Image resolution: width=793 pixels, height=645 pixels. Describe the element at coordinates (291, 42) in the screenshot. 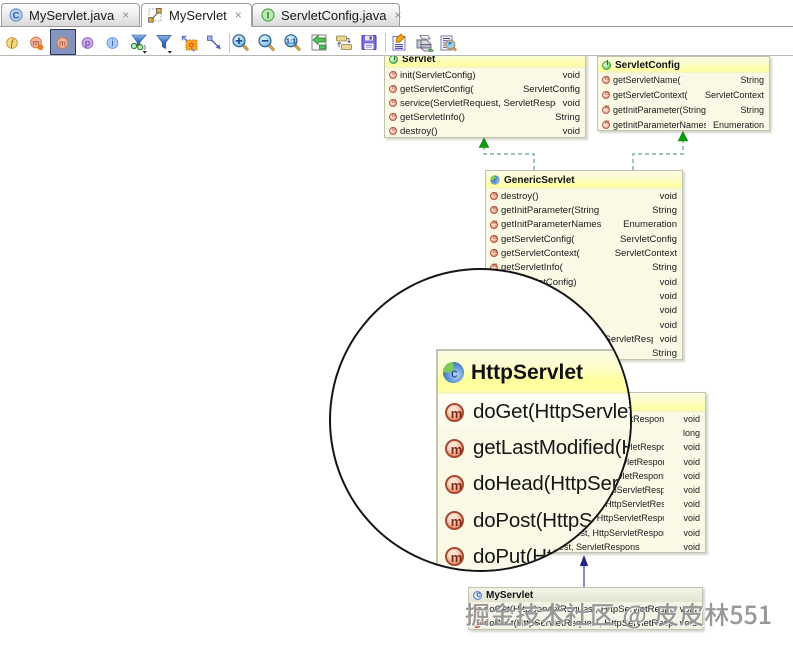

I see `svg-text: 1:1` at that location.